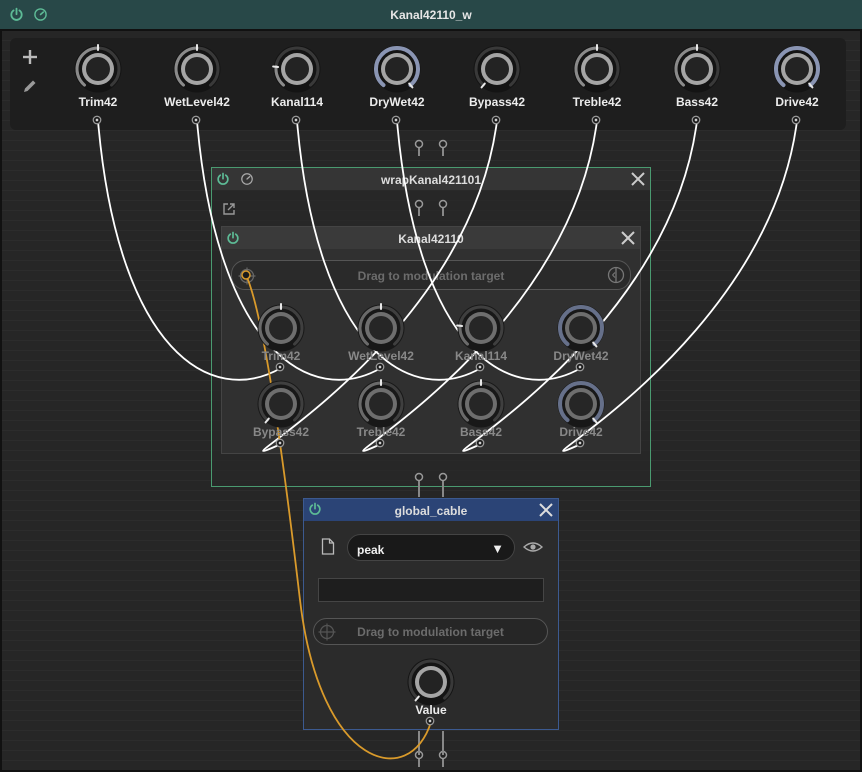 The width and height of the screenshot is (862, 772). What do you see at coordinates (496, 120) in the screenshot?
I see `mod-output-bypass42` at bounding box center [496, 120].